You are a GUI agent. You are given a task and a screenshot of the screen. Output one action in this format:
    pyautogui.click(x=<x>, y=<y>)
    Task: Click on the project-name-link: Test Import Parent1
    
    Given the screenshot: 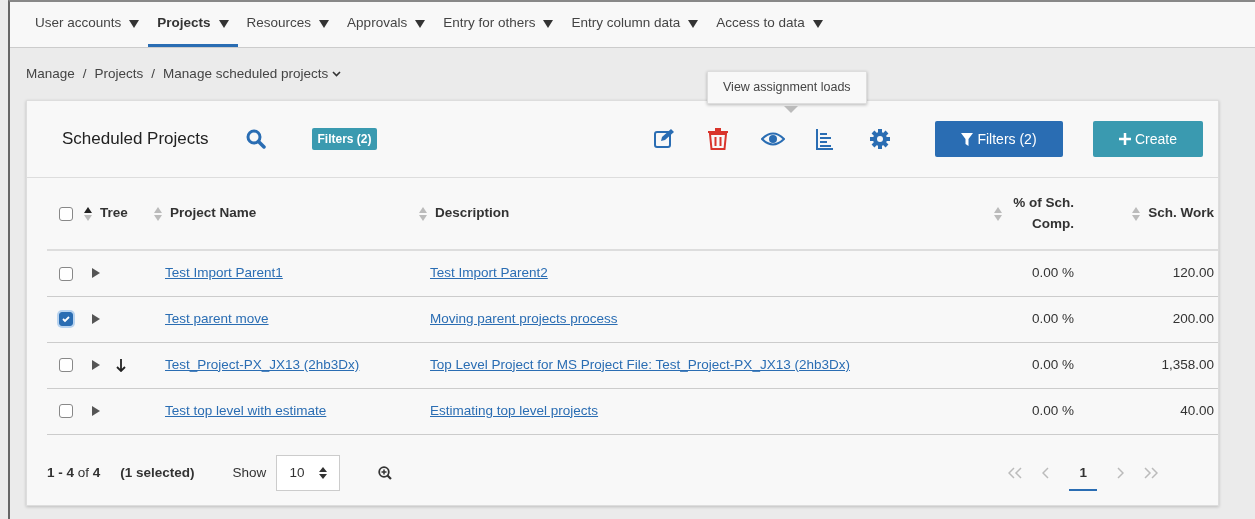 What is the action you would take?
    pyautogui.click(x=224, y=273)
    